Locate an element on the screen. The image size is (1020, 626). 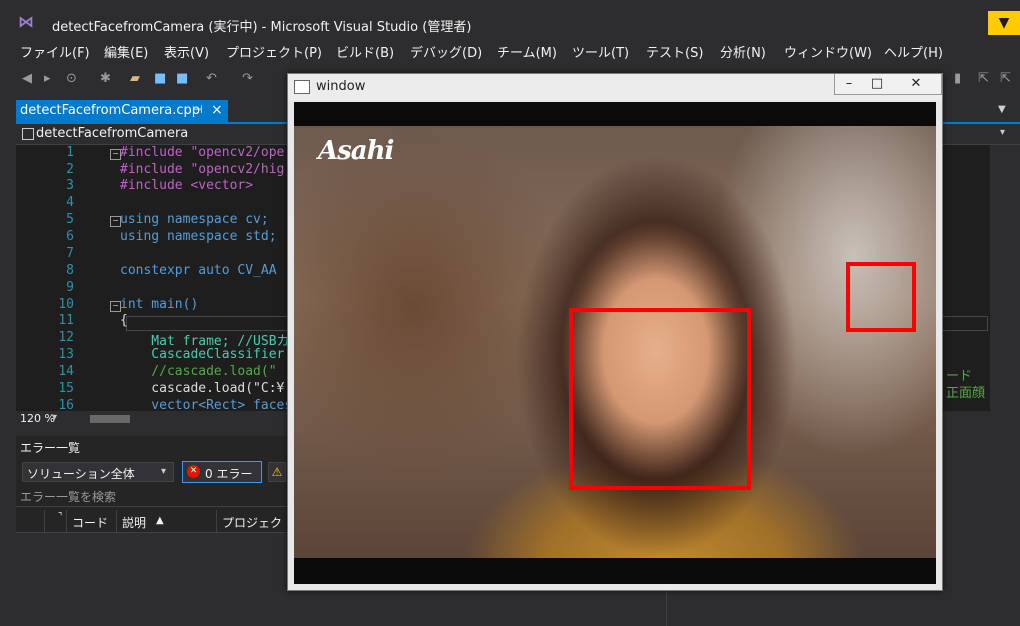
code-line: #include <vector> is located at coordinates (187, 185).